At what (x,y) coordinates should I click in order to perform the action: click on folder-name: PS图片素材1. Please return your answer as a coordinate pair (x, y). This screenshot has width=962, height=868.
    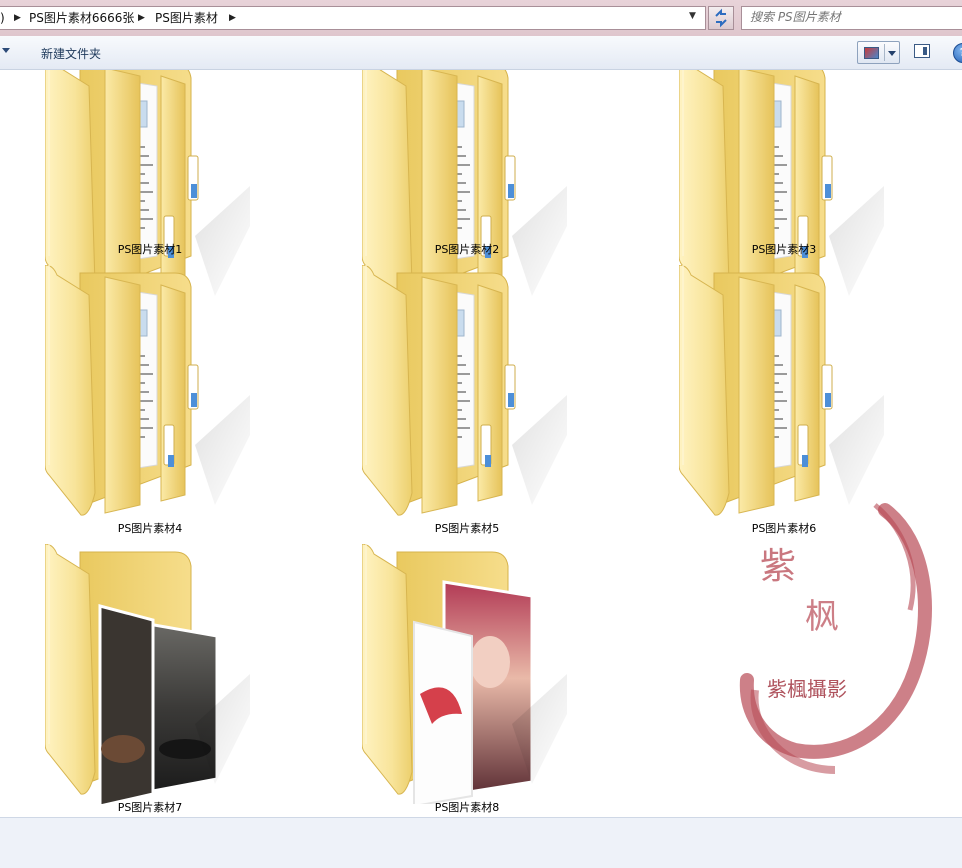
    Looking at the image, I should click on (150, 249).